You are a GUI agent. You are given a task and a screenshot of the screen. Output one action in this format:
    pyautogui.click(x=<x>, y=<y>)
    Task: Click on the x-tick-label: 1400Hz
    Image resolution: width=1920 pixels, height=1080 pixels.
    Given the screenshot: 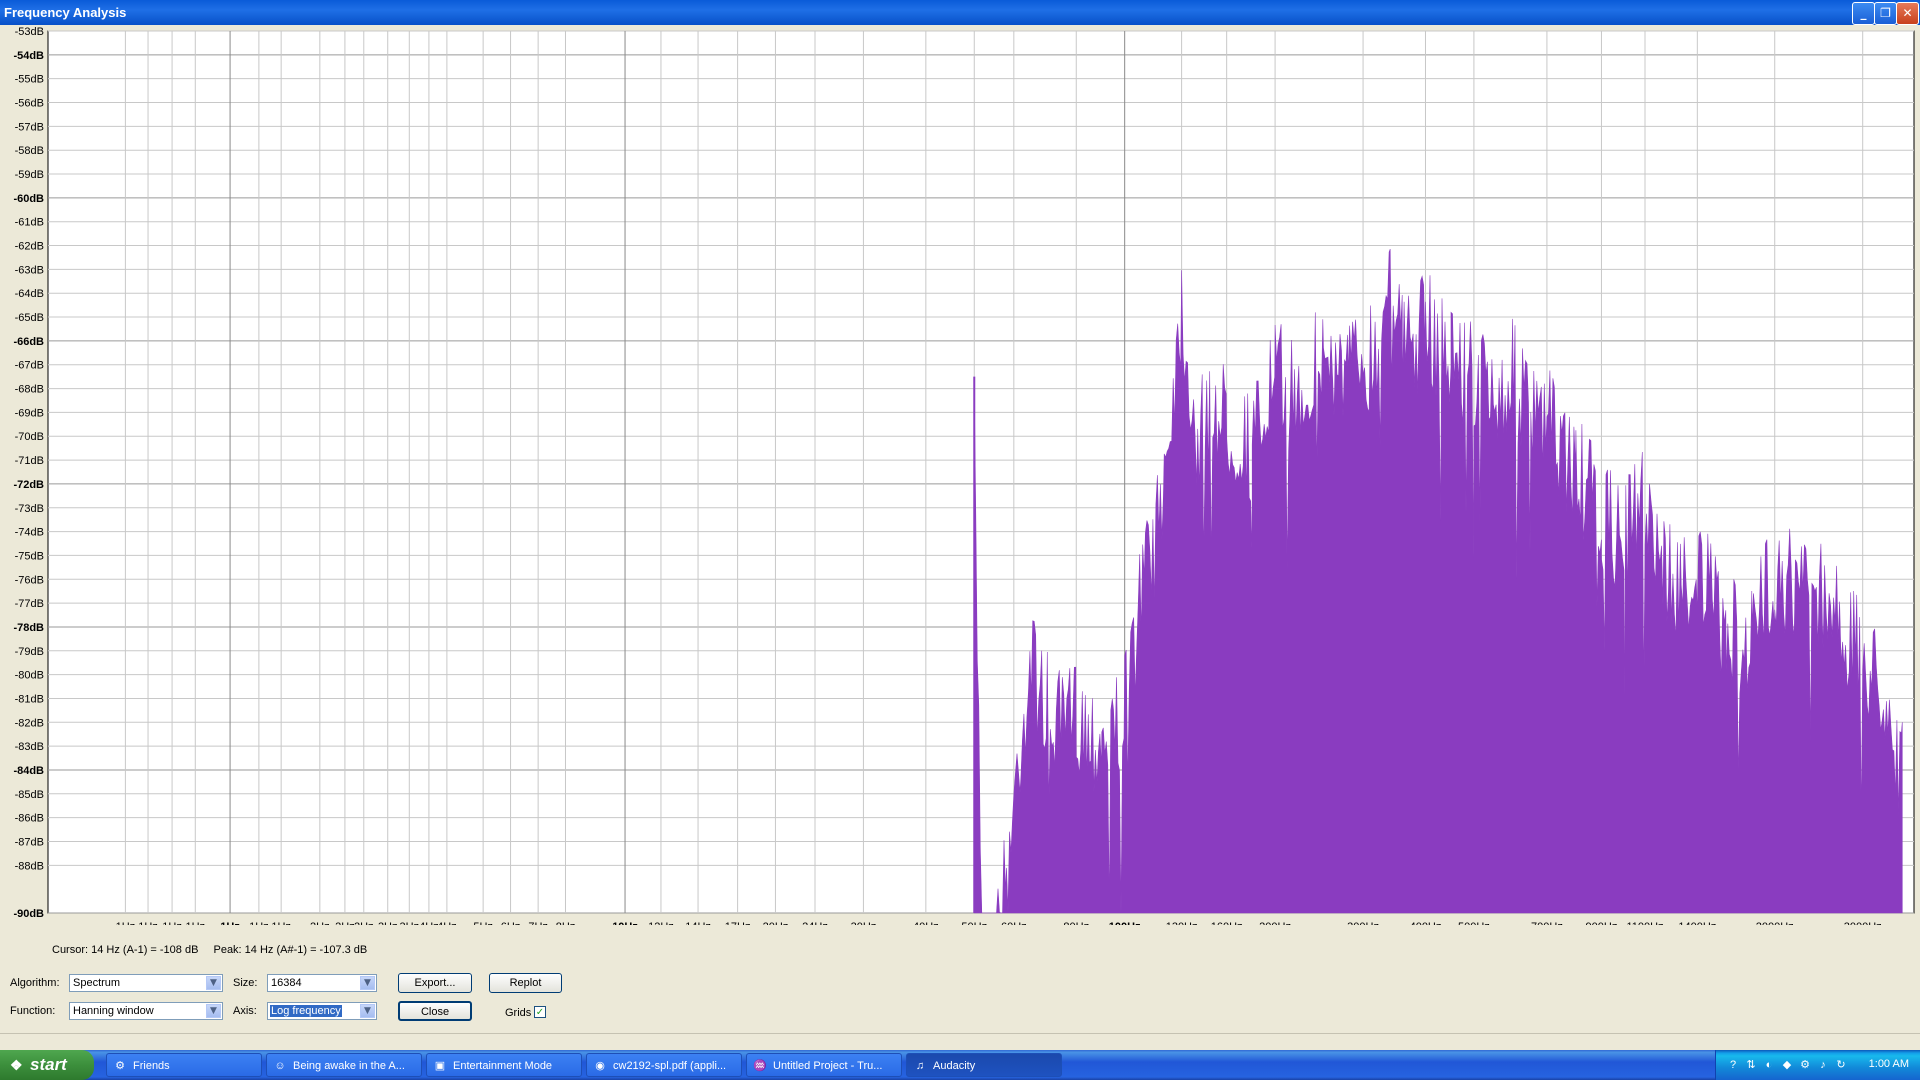 What is the action you would take?
    pyautogui.click(x=1697, y=923)
    